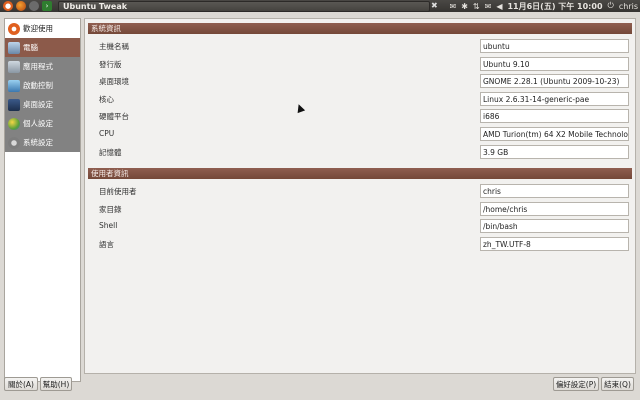 Image resolution: width=640 pixels, height=400 pixels. What do you see at coordinates (21, 6) in the screenshot?
I see `firefox-launcher-icon` at bounding box center [21, 6].